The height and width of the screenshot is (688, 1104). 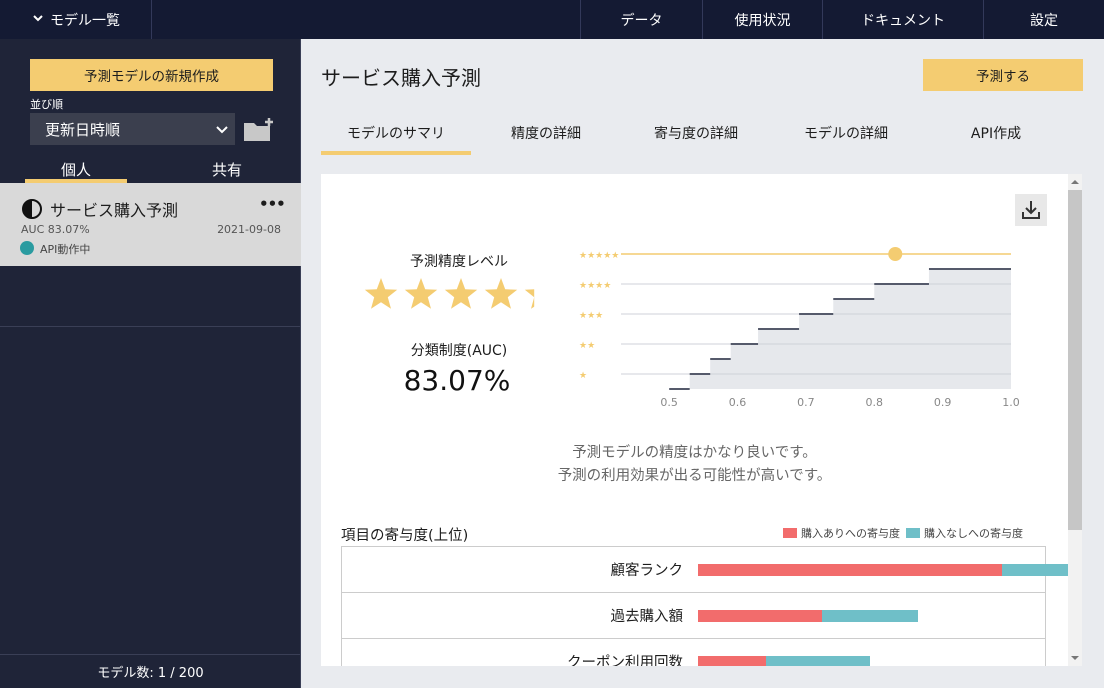 I want to click on summary-line-1: 予測モデルの精度はかなり良いです。, so click(x=694, y=453).